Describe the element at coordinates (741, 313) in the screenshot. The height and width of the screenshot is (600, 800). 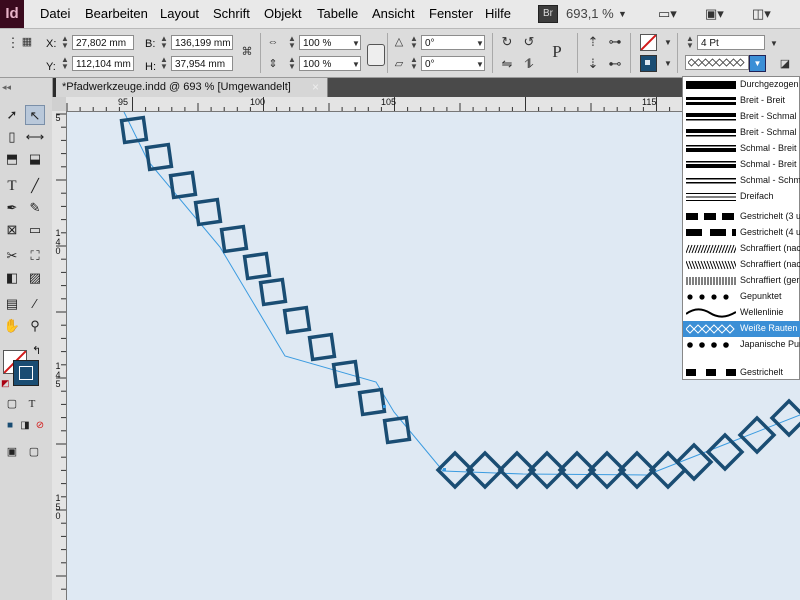
I see `stroke-type-item: Wellenlinie` at that location.